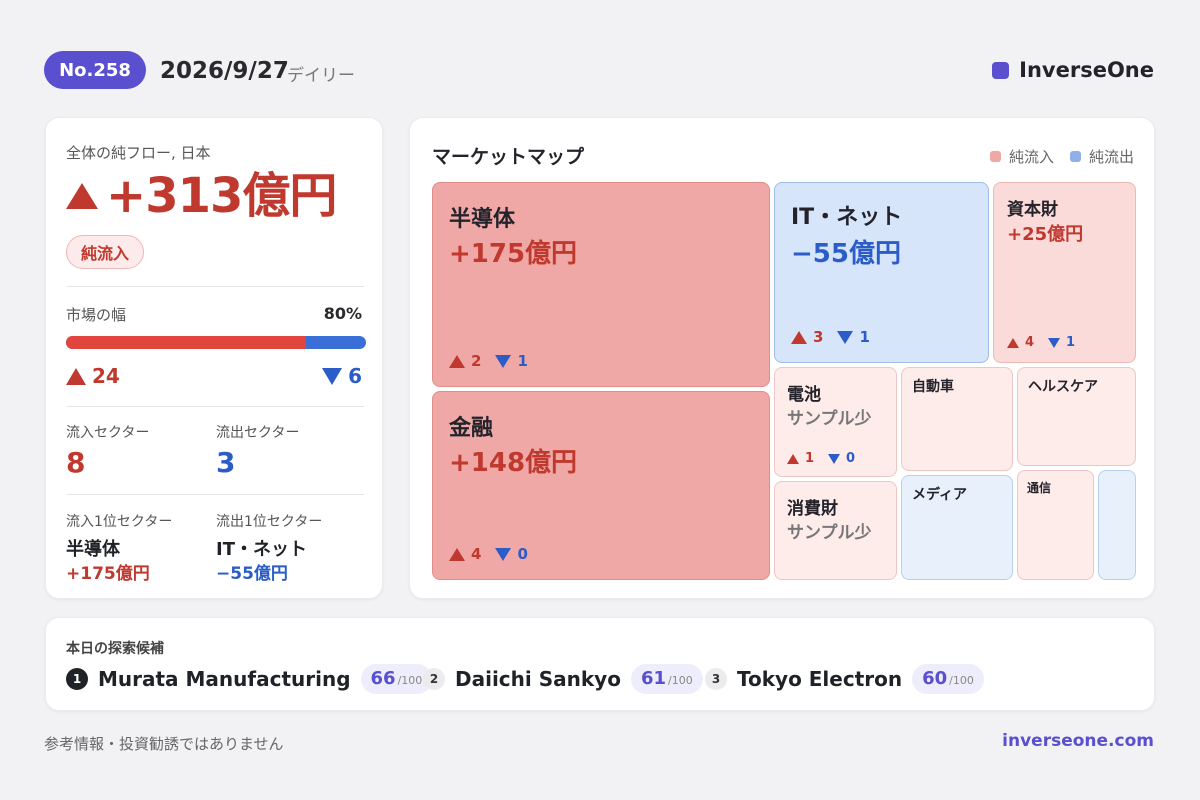 The width and height of the screenshot is (1200, 800). Describe the element at coordinates (1001, 70) in the screenshot. I see `brand-logo-icon` at that location.